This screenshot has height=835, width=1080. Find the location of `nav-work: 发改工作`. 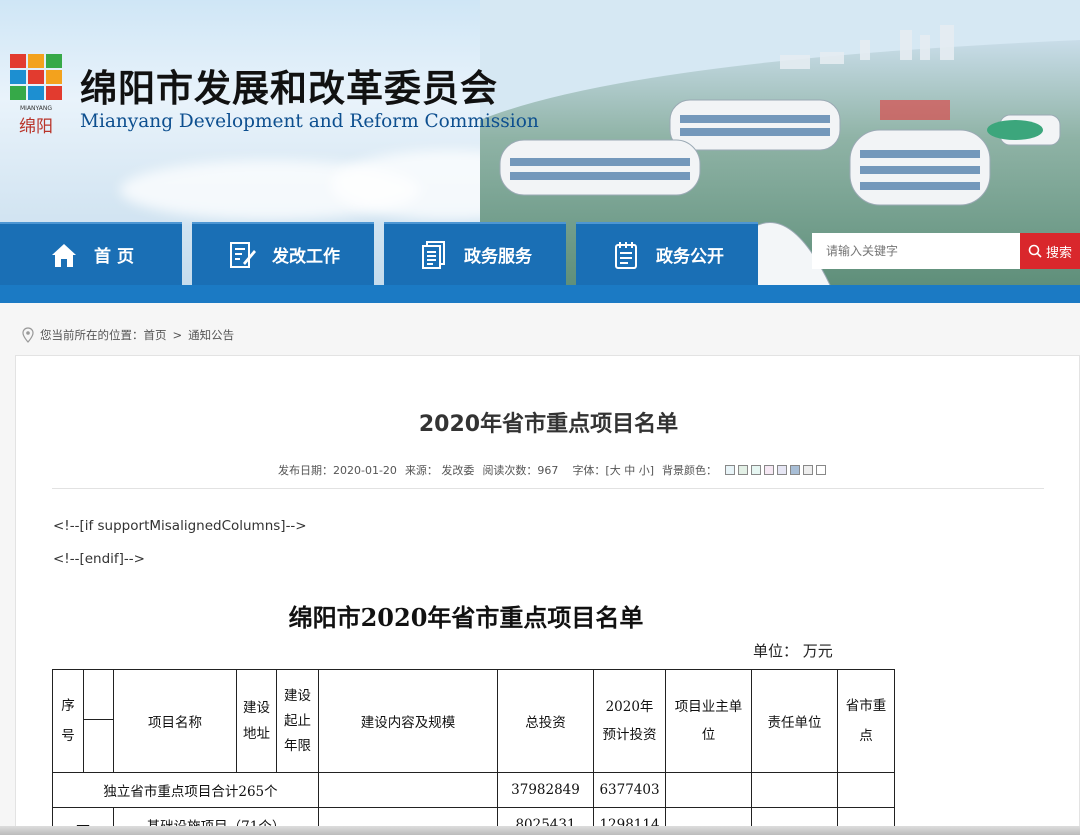

nav-work: 发改工作 is located at coordinates (283, 253).